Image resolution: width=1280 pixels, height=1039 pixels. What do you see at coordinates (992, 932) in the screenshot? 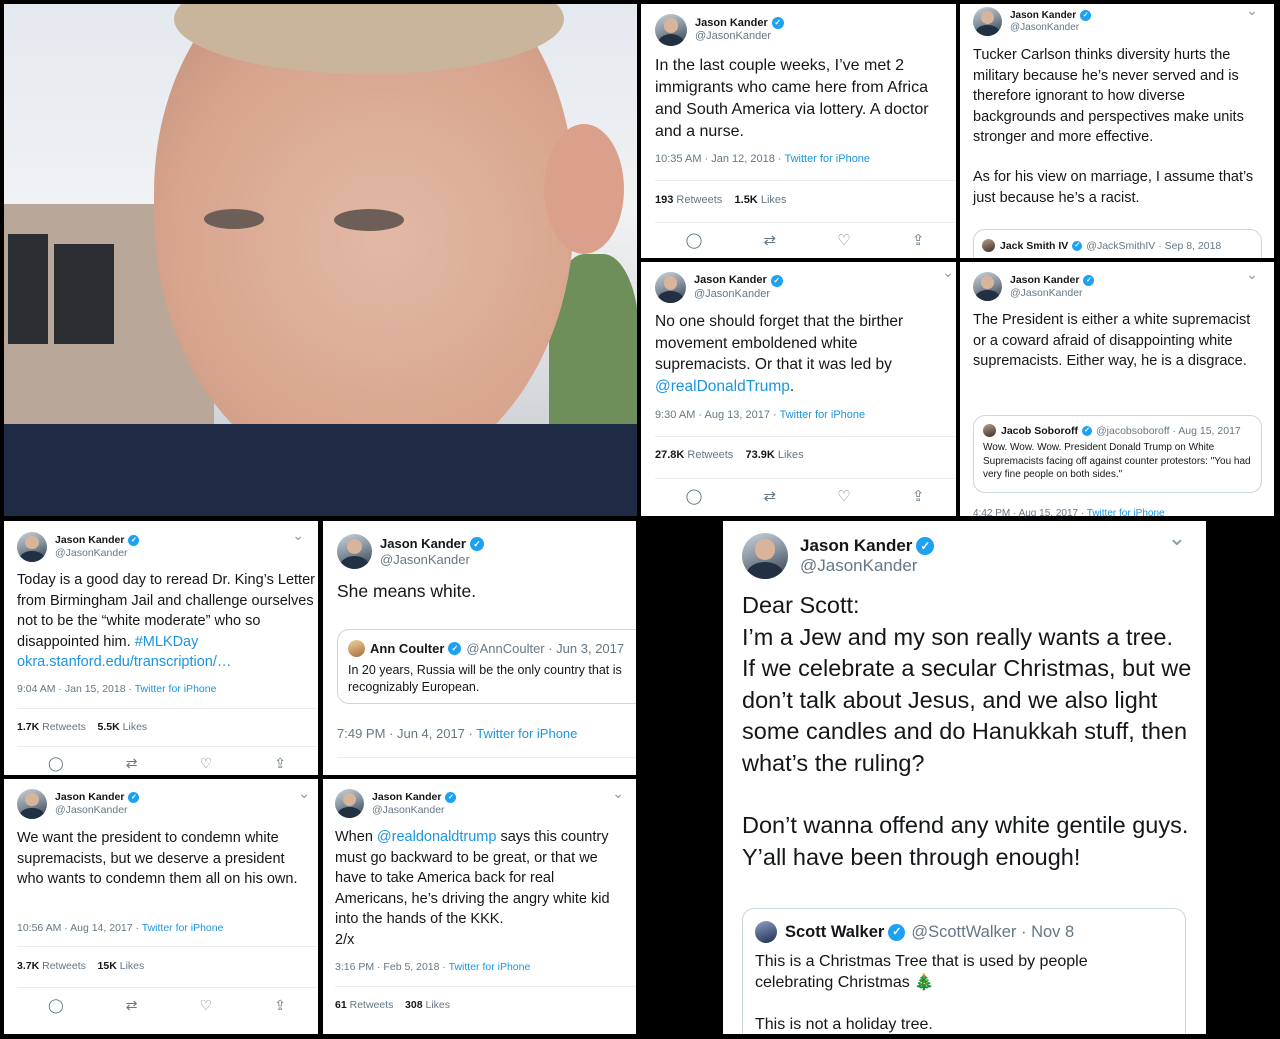
I see `quoted-author-handle: @ScottWalker · Nov 8` at bounding box center [992, 932].